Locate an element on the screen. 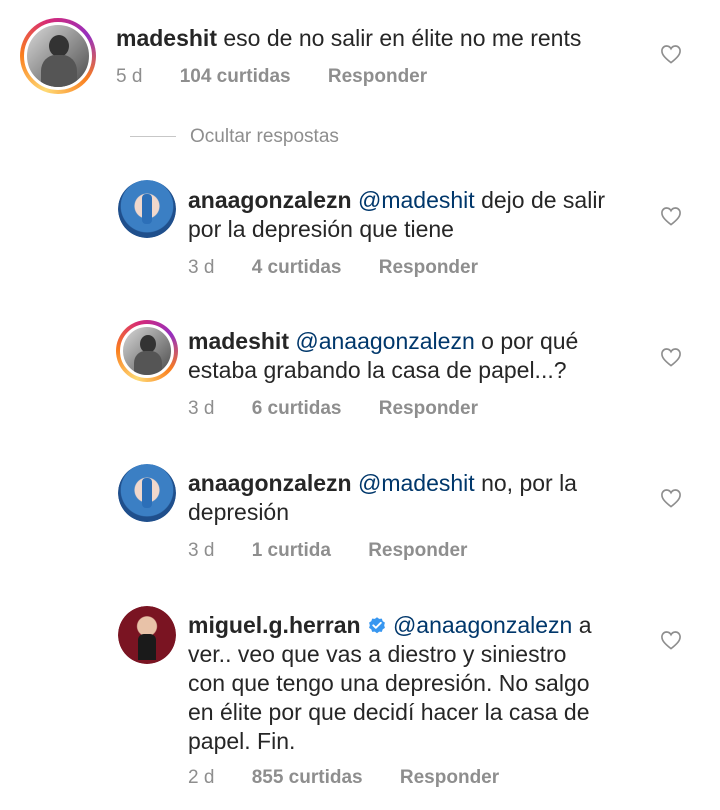  comment-likes: 6 curtidas is located at coordinates (297, 408).